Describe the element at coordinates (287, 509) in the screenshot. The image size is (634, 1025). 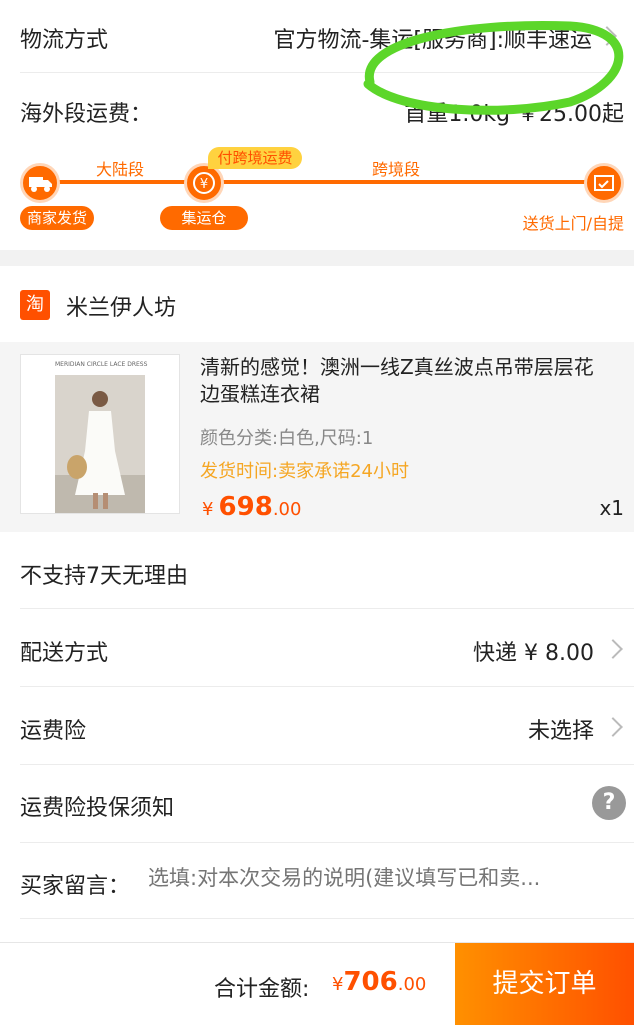
I see `price-decimal: .00` at that location.